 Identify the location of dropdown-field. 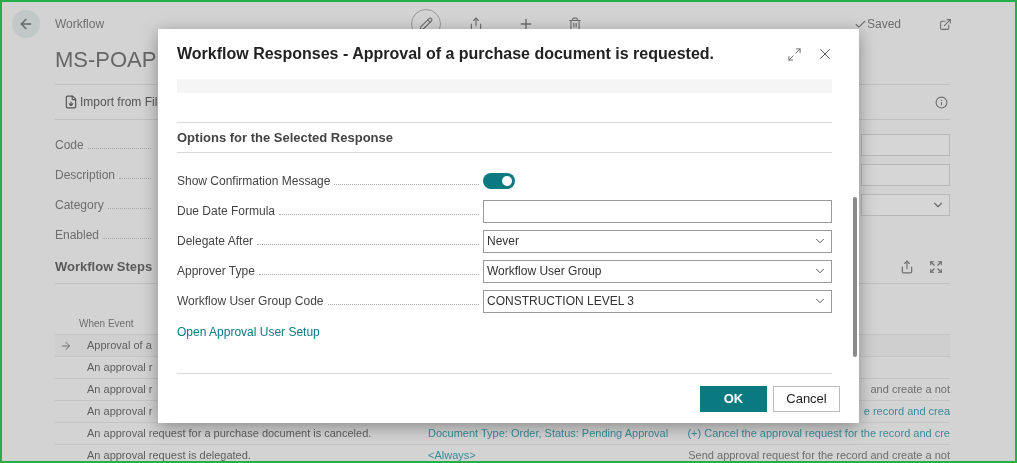
(905, 205).